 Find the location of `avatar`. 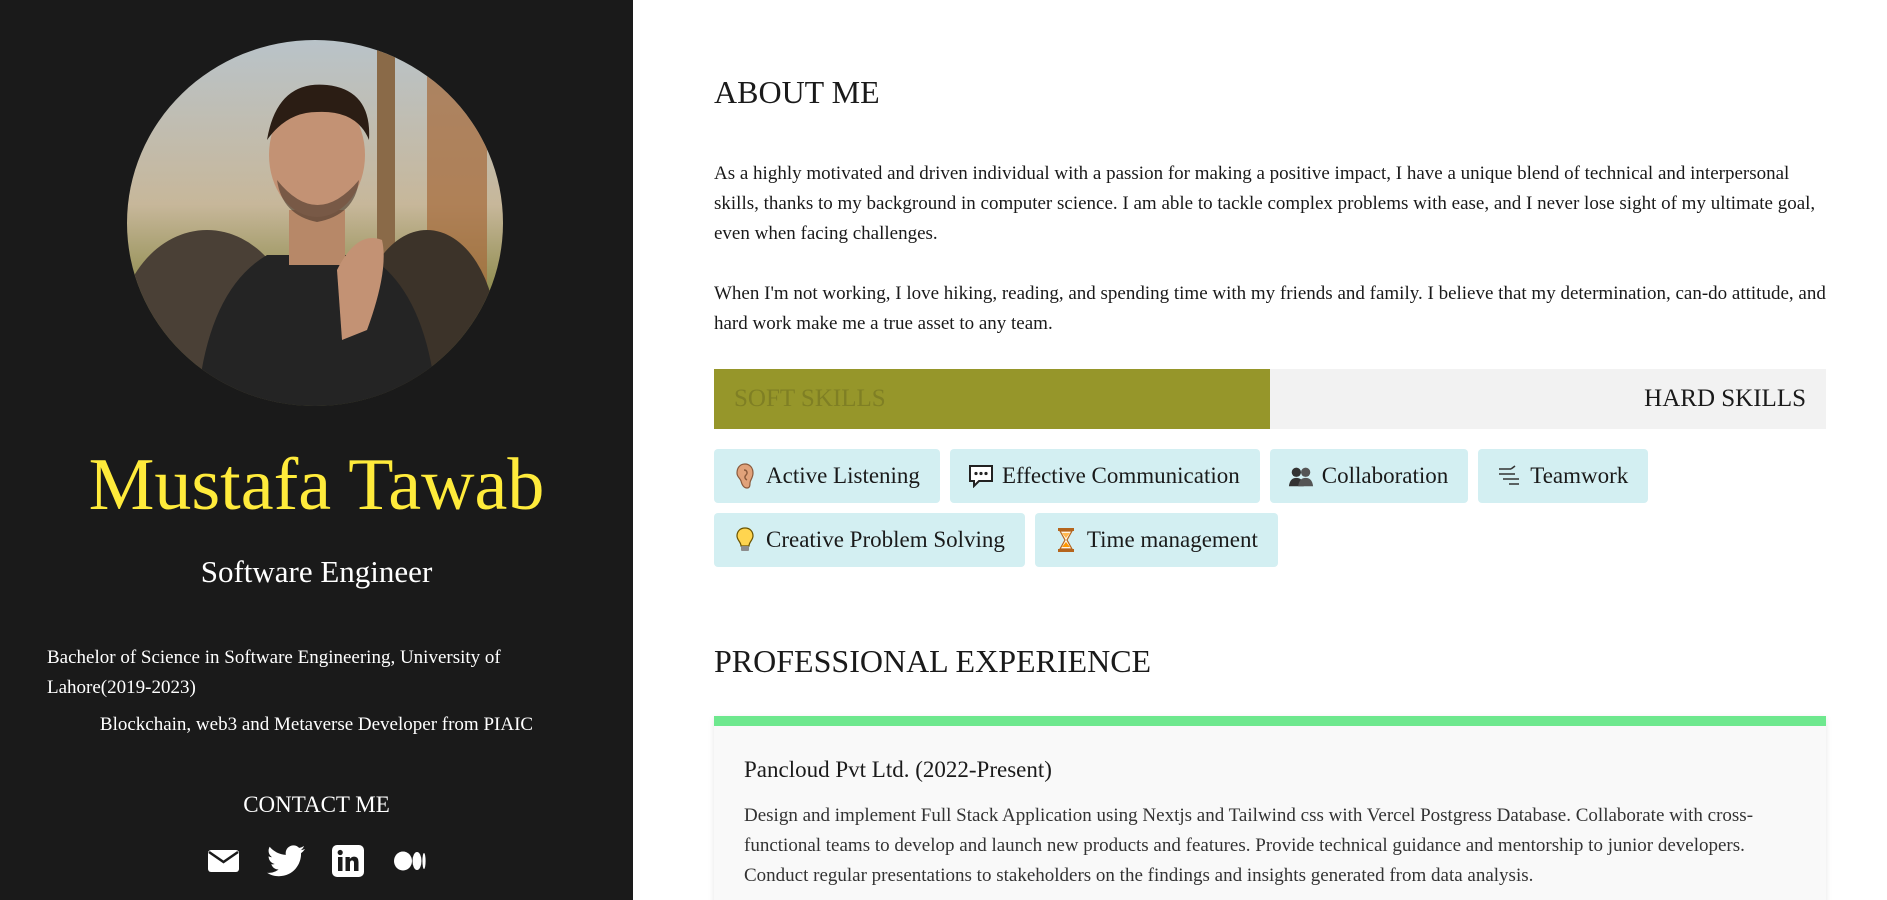

avatar is located at coordinates (315, 223).